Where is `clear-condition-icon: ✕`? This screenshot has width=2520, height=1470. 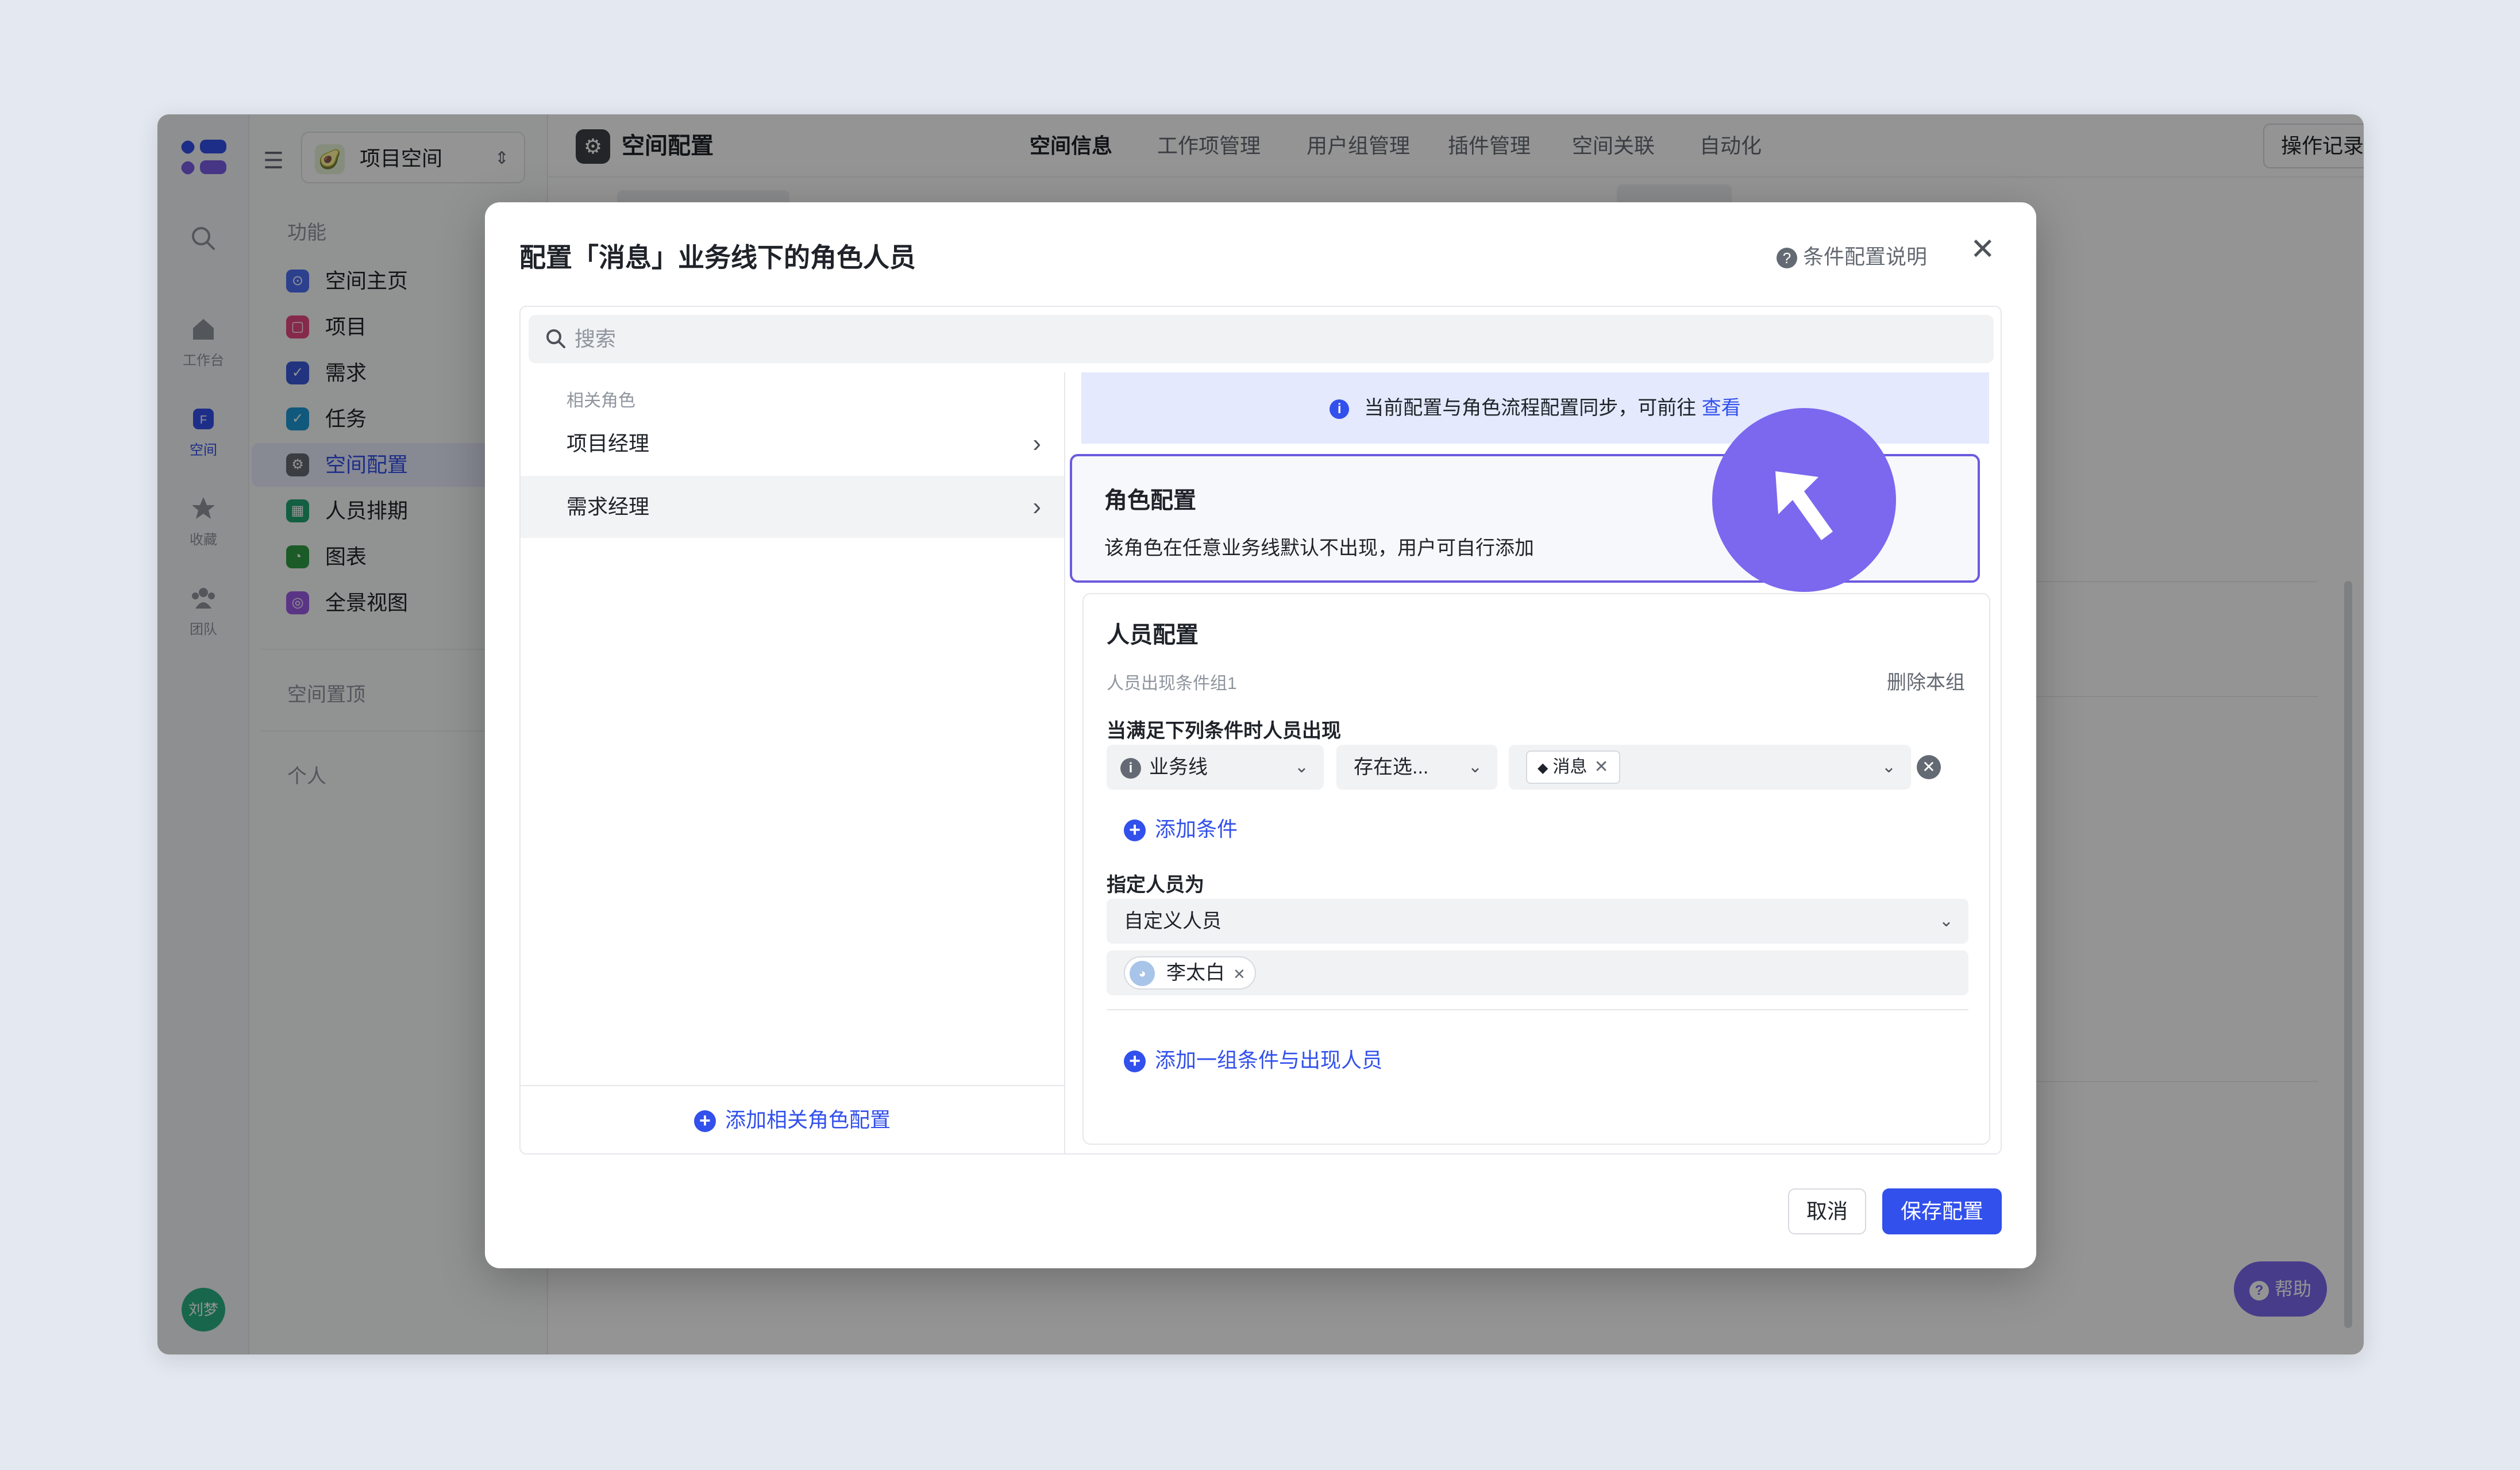 clear-condition-icon: ✕ is located at coordinates (1929, 767).